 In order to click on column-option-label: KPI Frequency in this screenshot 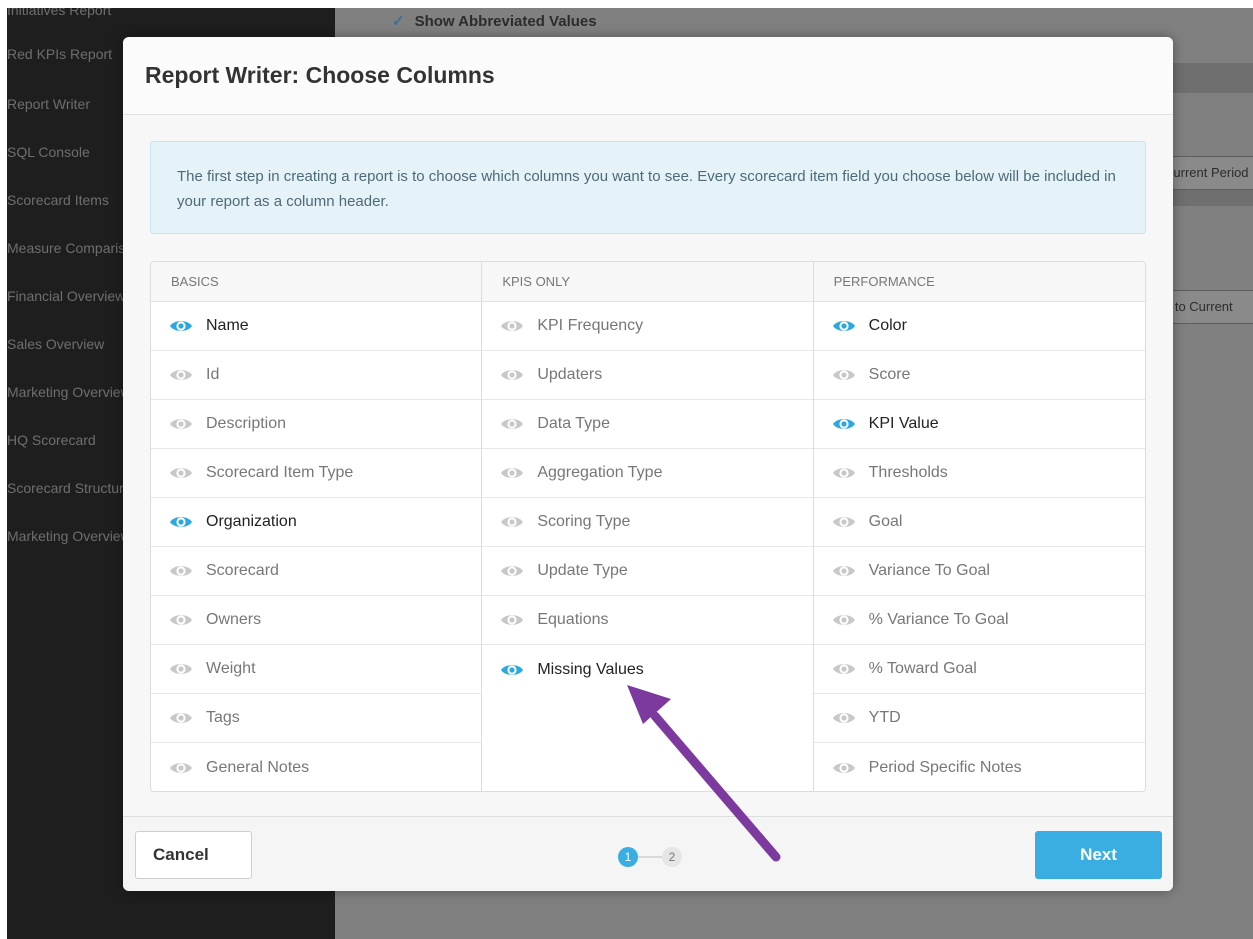, I will do `click(590, 325)`.